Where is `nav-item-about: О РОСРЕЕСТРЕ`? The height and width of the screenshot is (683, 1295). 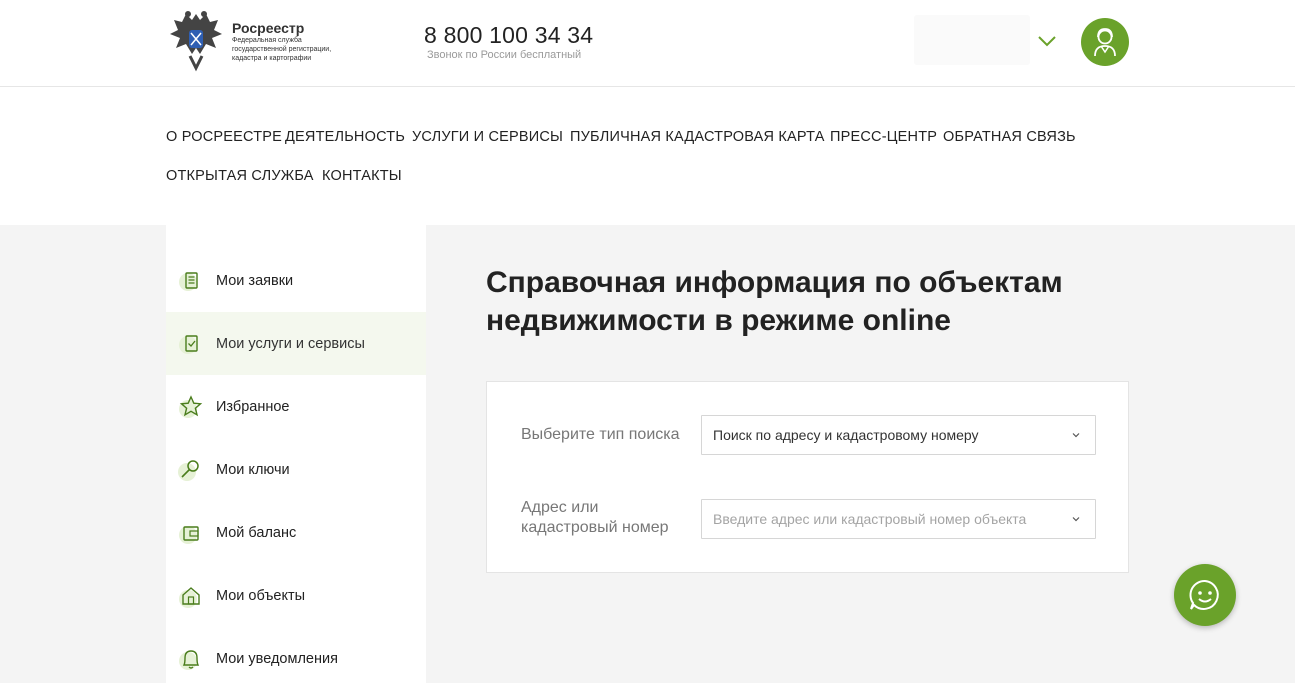
nav-item-about: О РОСРЕЕСТРЕ is located at coordinates (224, 137).